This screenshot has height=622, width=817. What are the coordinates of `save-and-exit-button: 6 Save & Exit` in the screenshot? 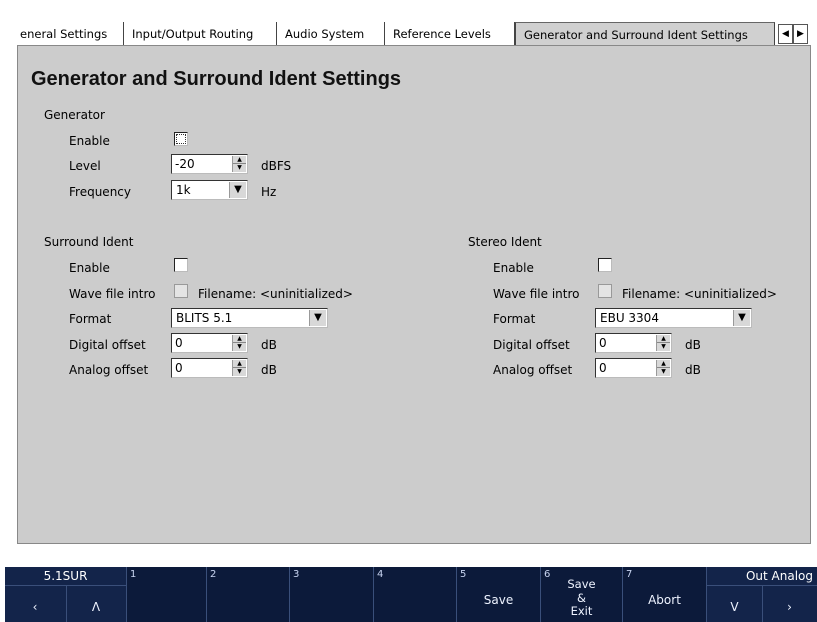 It's located at (582, 594).